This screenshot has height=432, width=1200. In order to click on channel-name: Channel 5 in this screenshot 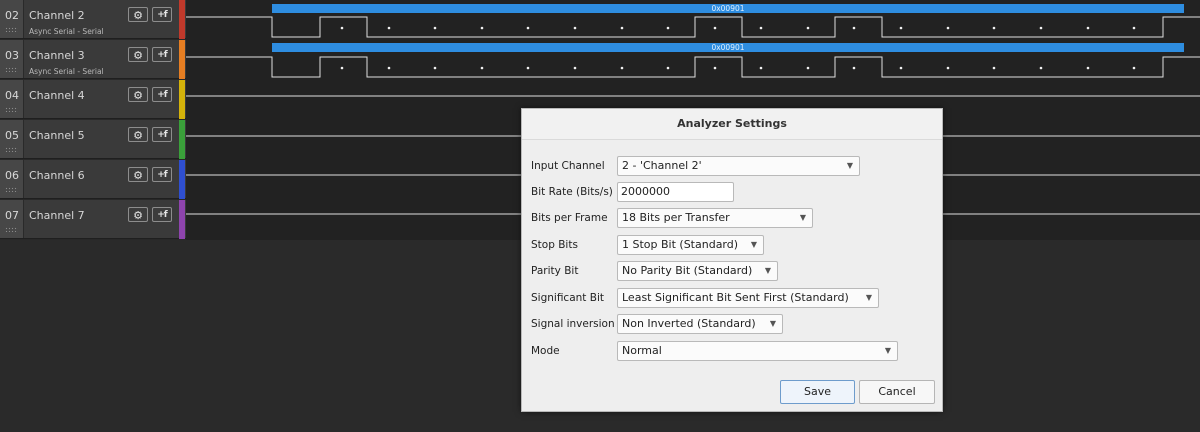, I will do `click(57, 135)`.